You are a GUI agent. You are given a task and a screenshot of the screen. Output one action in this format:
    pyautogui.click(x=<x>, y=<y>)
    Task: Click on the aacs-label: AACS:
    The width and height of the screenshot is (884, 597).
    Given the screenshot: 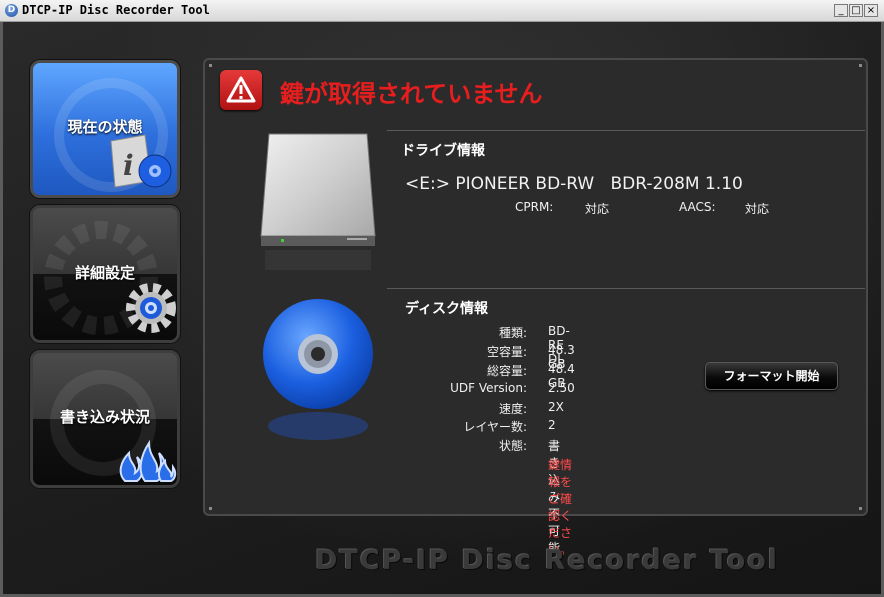 What is the action you would take?
    pyautogui.click(x=697, y=207)
    